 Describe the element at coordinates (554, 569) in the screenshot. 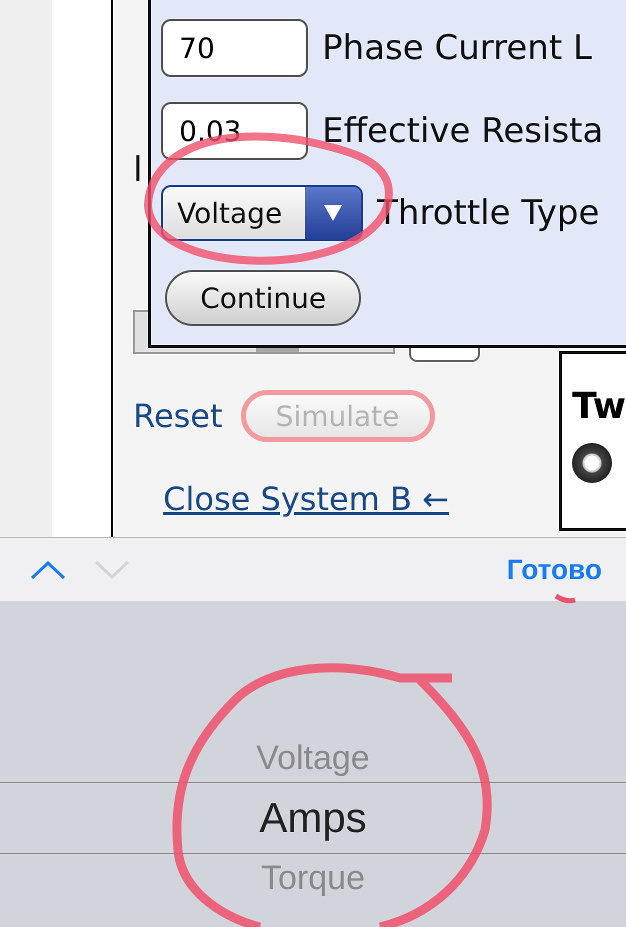

I see `done-button: Готово` at that location.